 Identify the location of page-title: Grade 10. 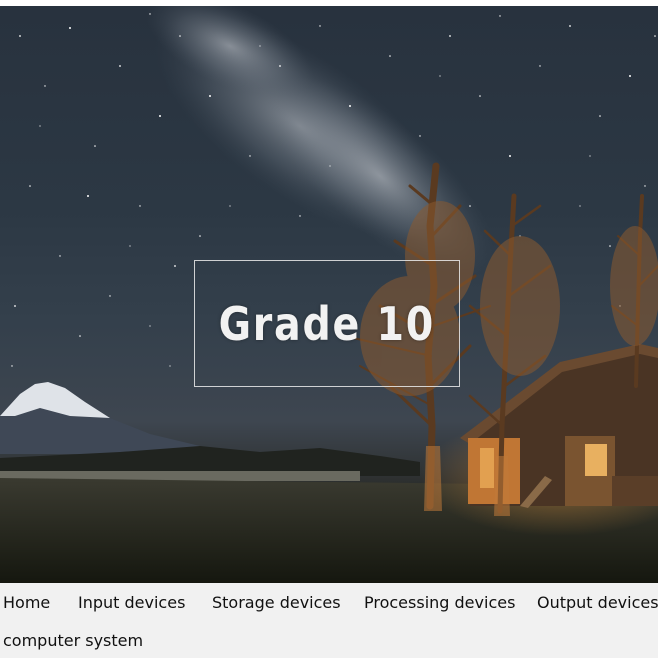
(327, 323).